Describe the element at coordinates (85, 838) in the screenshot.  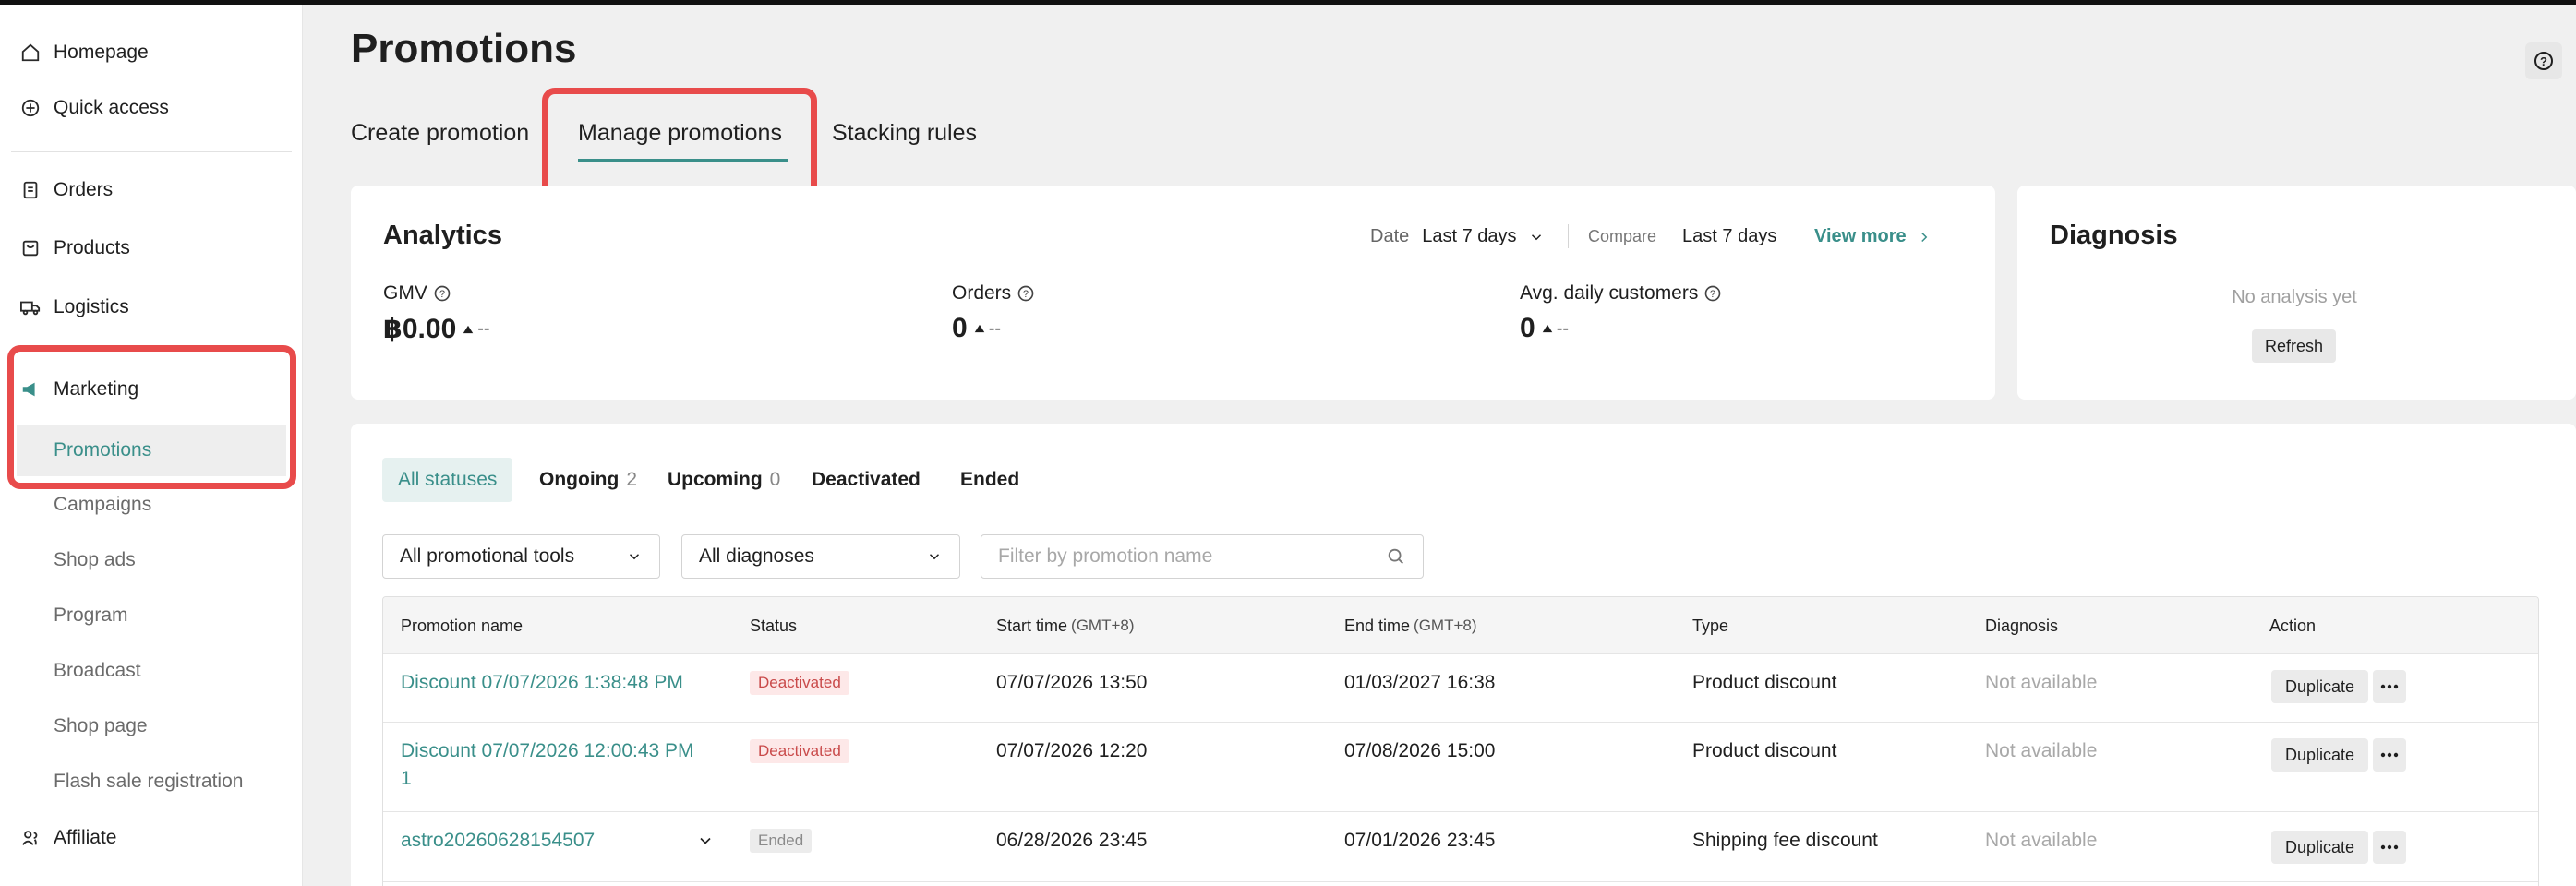
I see `sidebar-item-label: Affiliate` at that location.